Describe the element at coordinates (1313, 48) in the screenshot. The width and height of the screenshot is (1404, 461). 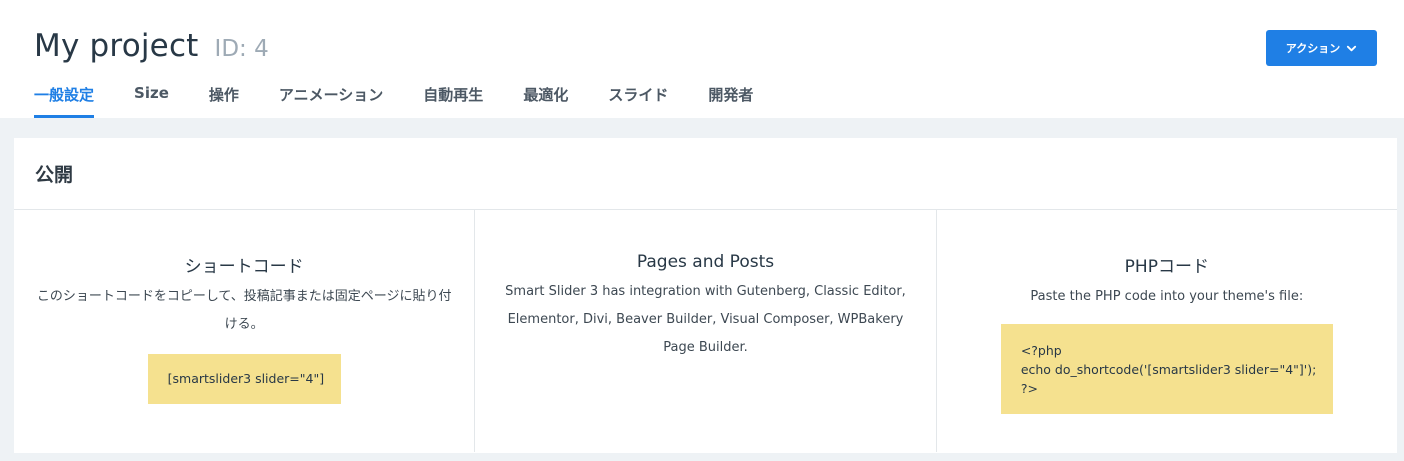
I see `action-button-label: アクション` at that location.